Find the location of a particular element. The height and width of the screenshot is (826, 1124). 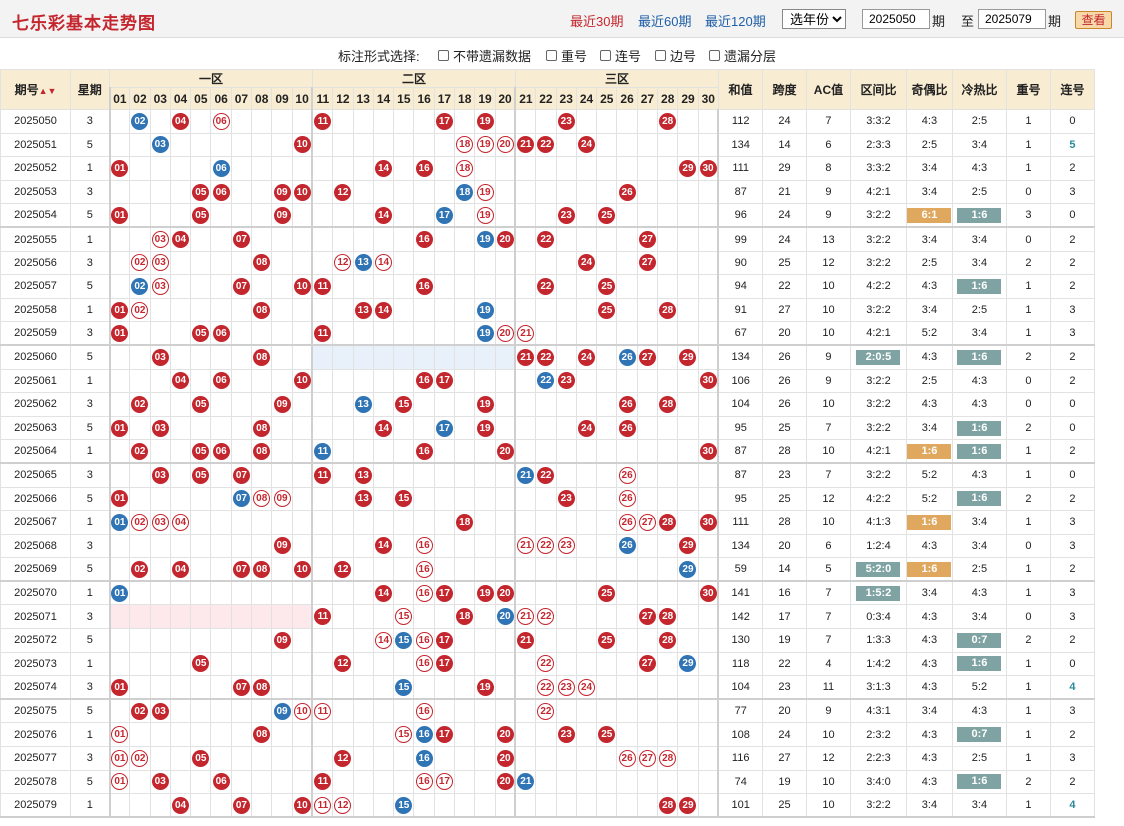

week-cell: 5 is located at coordinates (90, 711).